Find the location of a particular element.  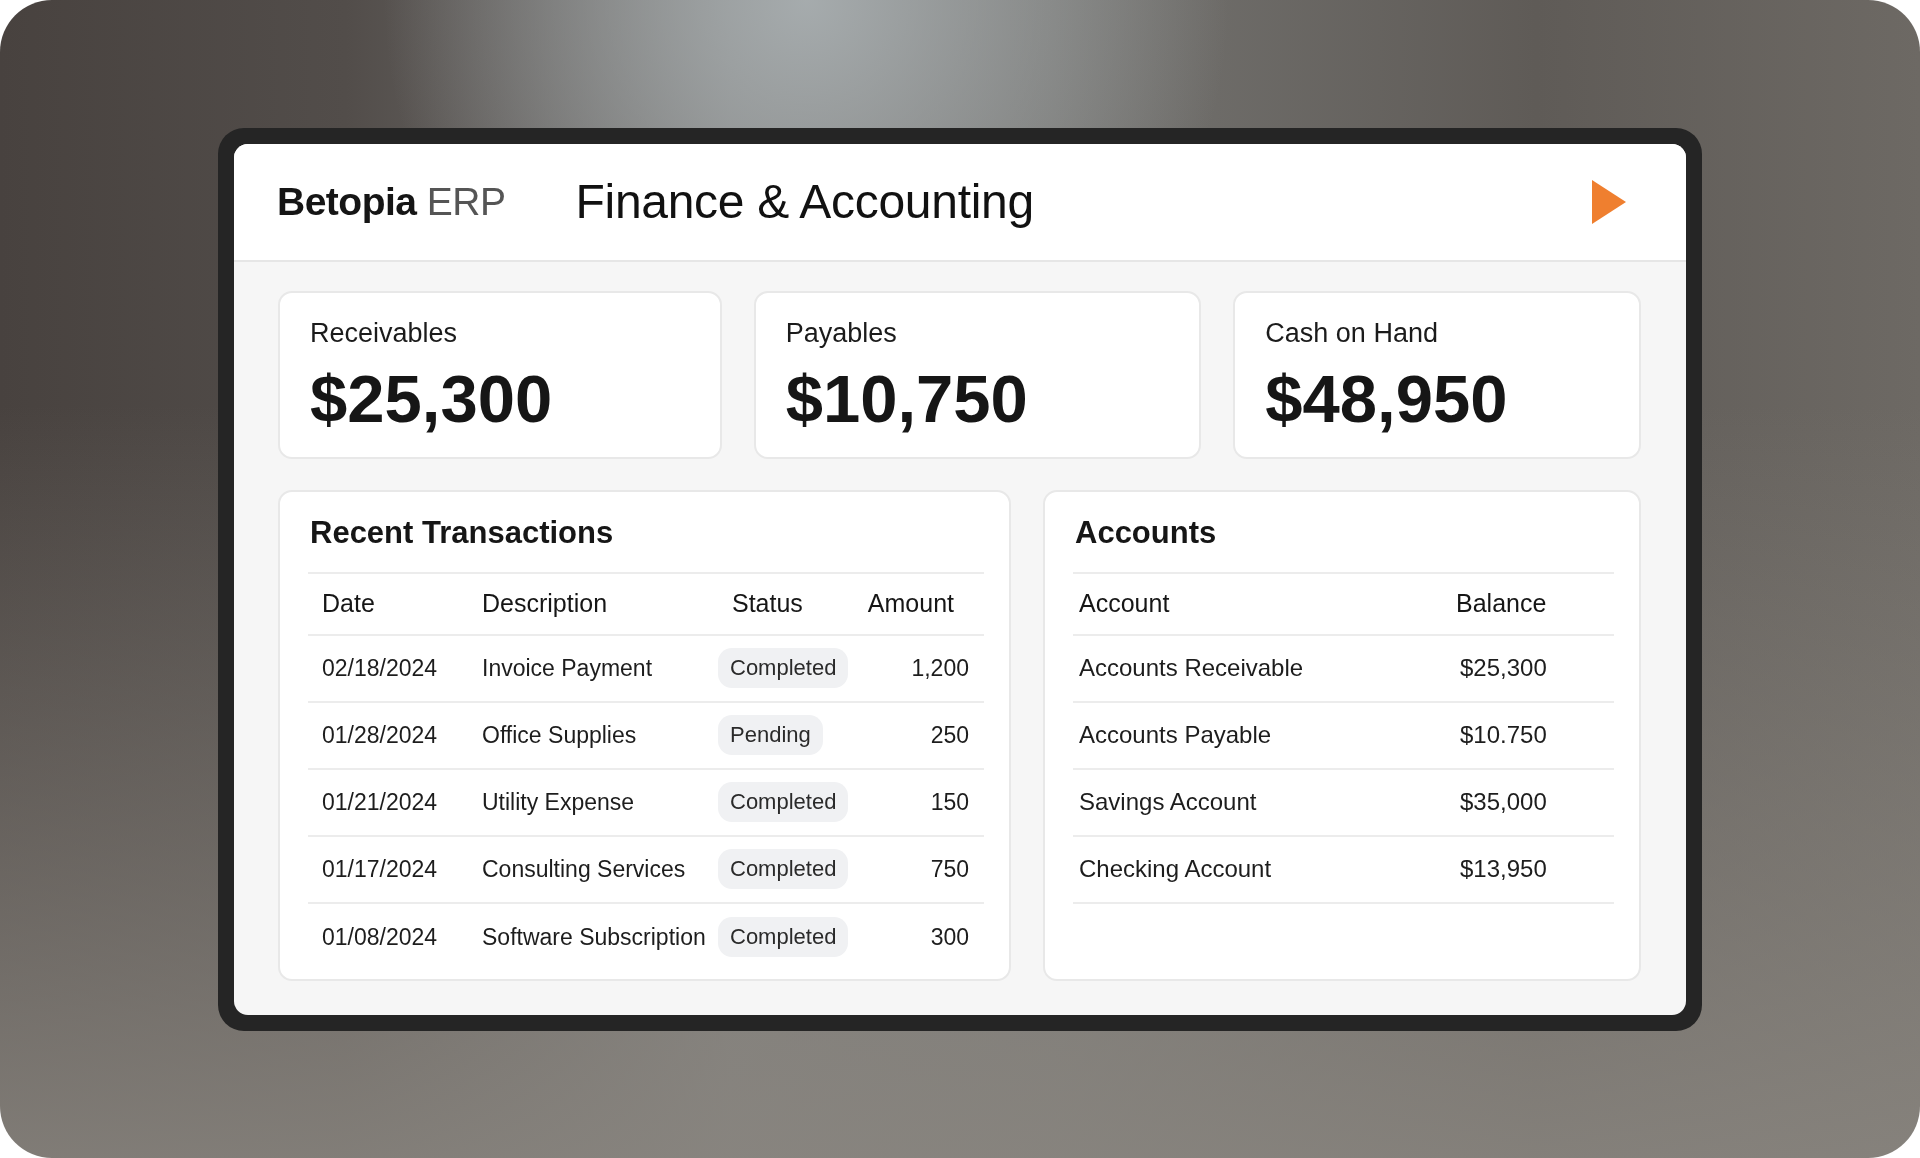

column-header: Date is located at coordinates (348, 603).